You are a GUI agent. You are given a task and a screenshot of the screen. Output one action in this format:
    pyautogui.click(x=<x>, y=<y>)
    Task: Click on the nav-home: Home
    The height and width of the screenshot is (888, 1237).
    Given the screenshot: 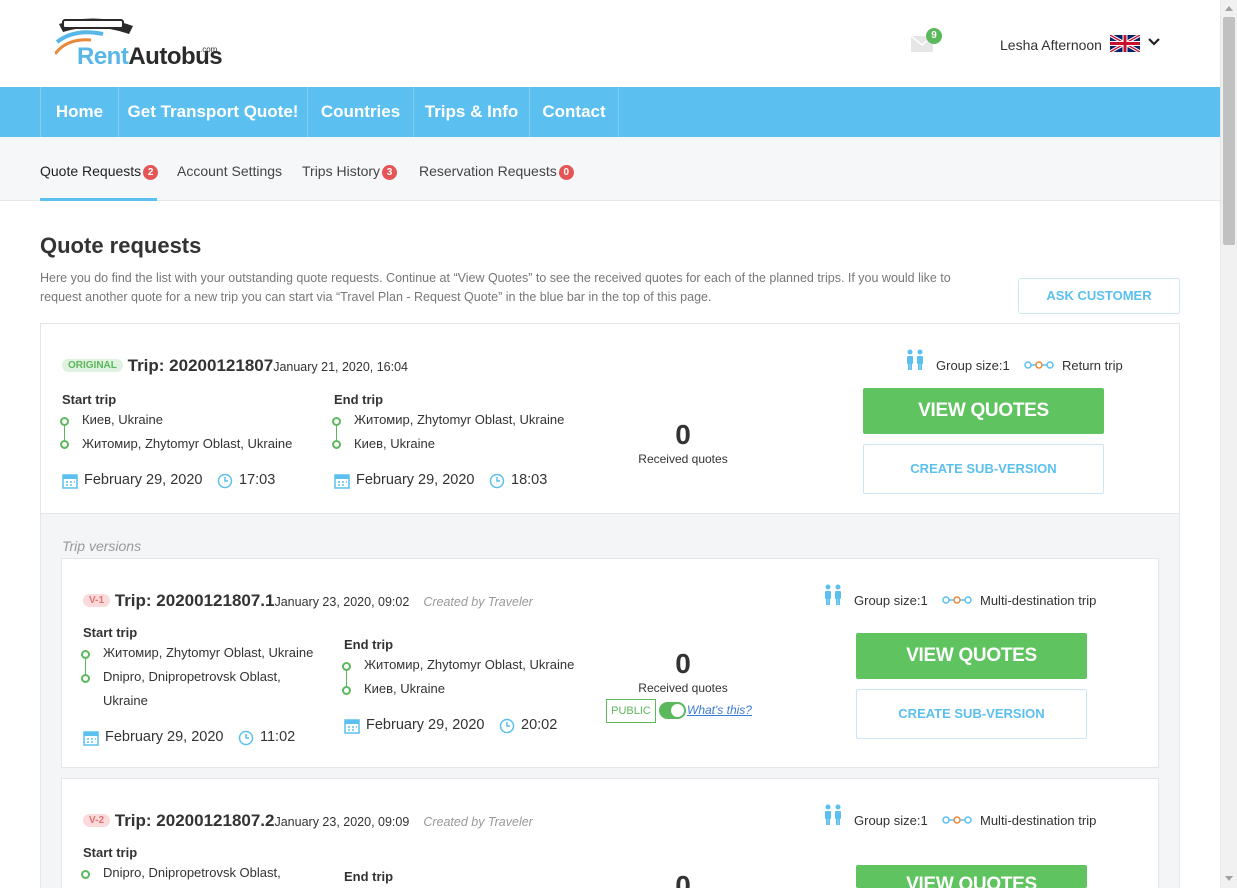 What is the action you would take?
    pyautogui.click(x=79, y=112)
    